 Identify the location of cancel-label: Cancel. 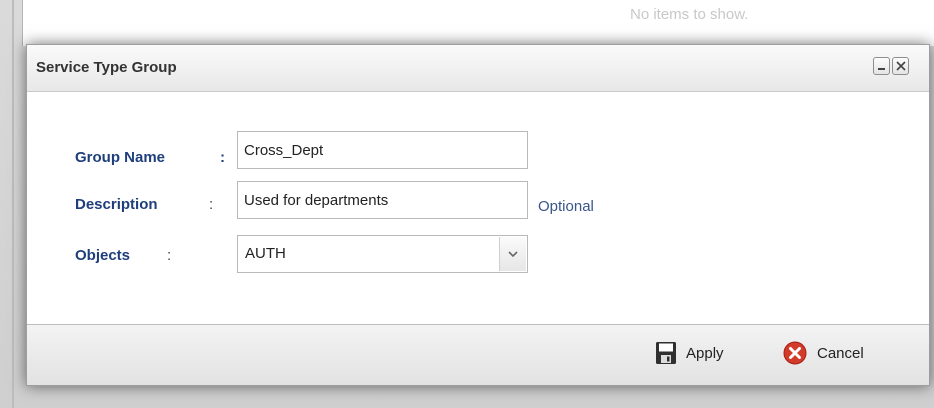
(840, 353).